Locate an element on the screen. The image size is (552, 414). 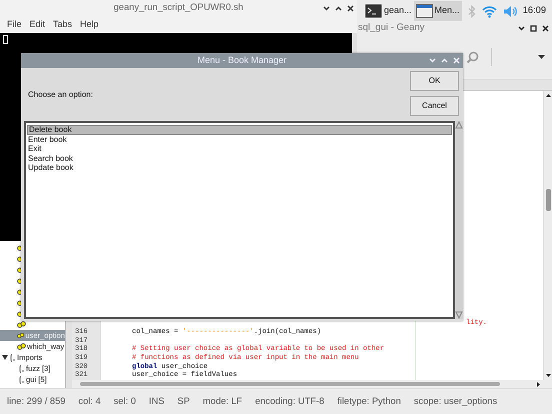
wifi-icon is located at coordinates (489, 11).